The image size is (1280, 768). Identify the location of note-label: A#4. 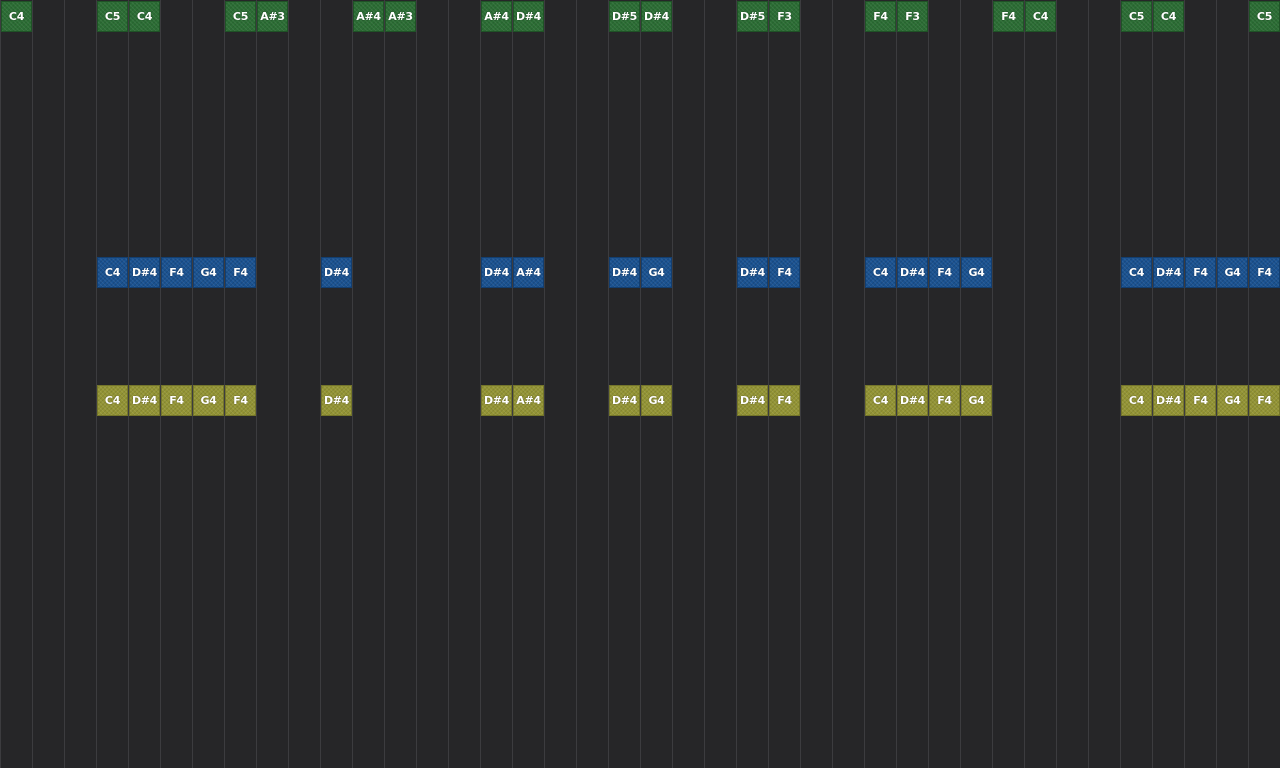
(528, 400).